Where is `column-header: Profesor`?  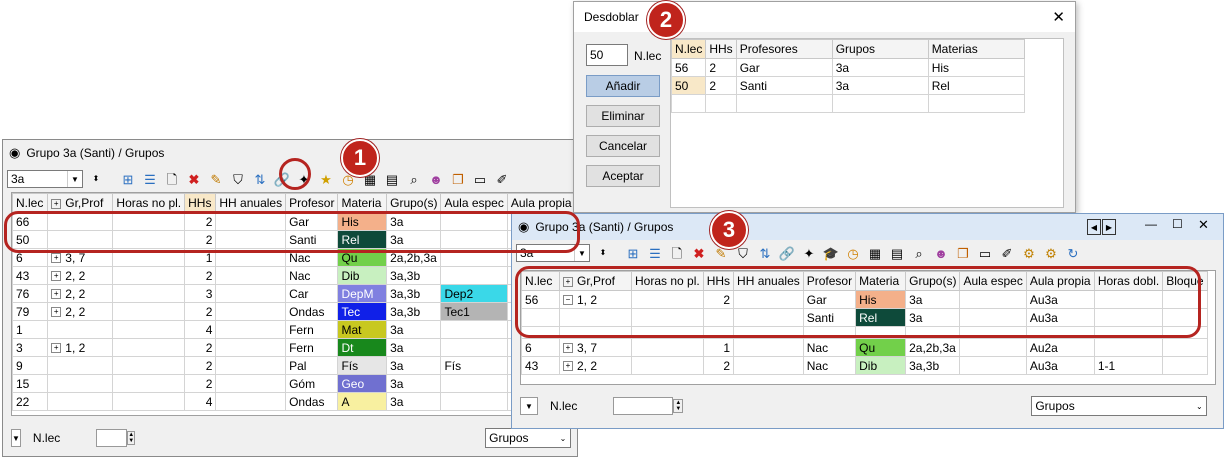 column-header: Profesor is located at coordinates (312, 203).